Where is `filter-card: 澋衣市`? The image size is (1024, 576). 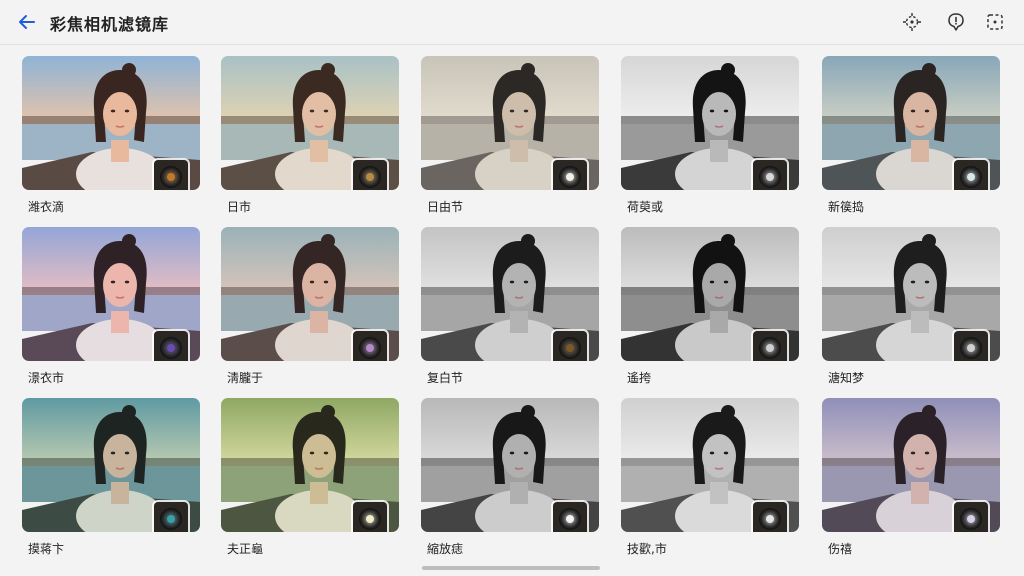
filter-card: 澋衣市 is located at coordinates (111, 306).